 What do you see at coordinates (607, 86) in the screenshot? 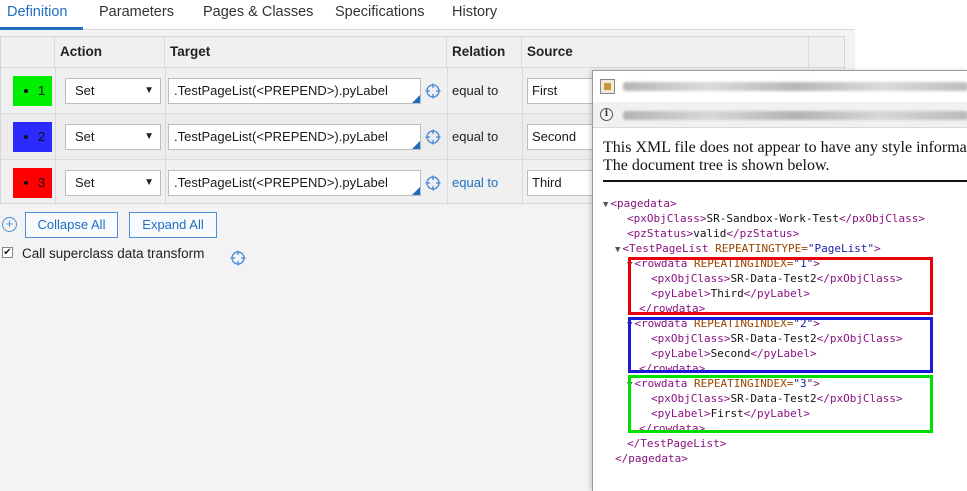
I see `page-favicon-icon` at bounding box center [607, 86].